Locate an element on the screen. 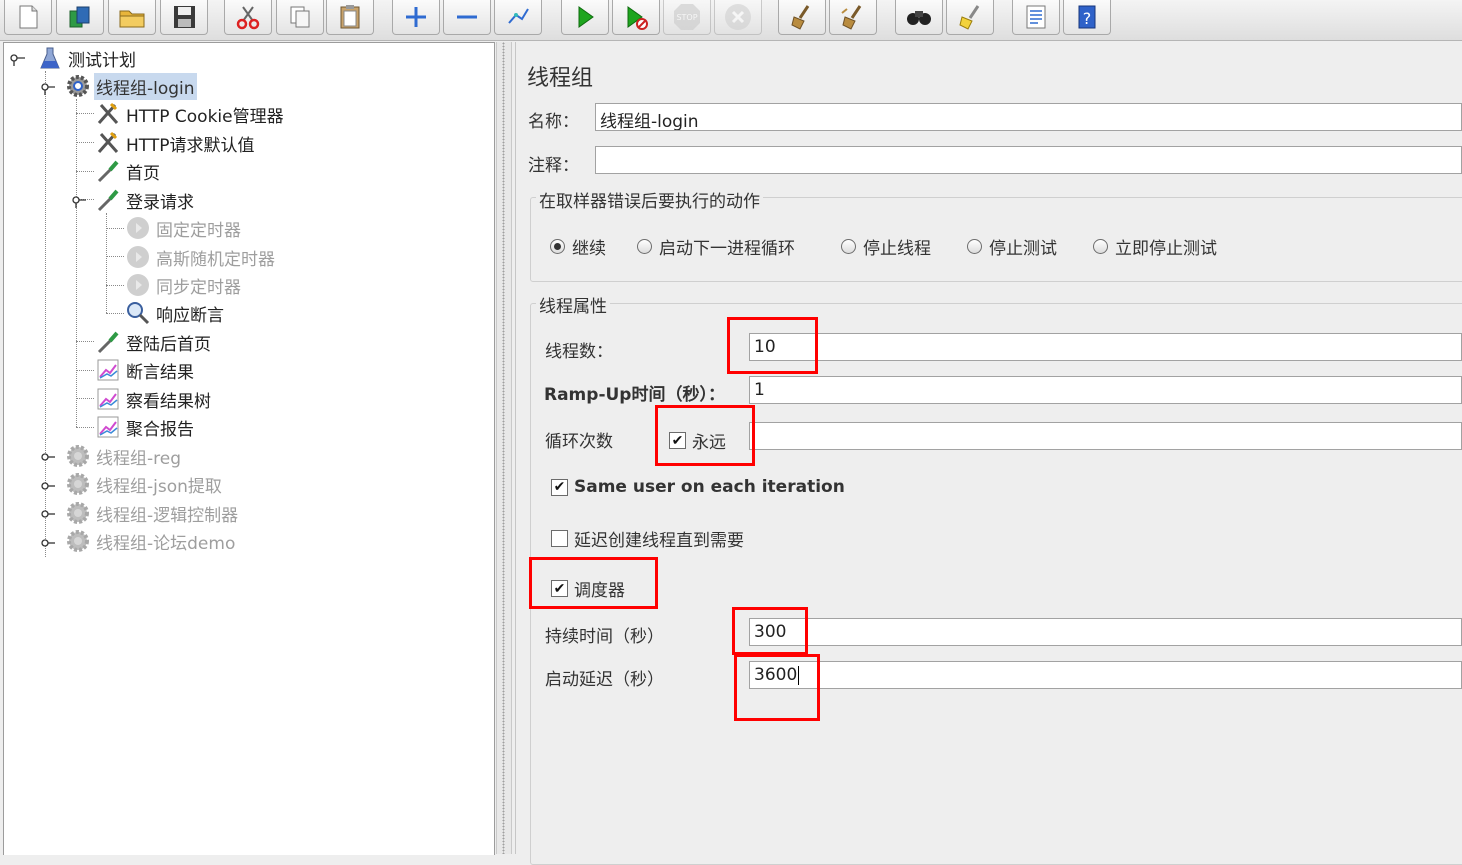 The height and width of the screenshot is (865, 1462). highlight-threads is located at coordinates (772, 345).